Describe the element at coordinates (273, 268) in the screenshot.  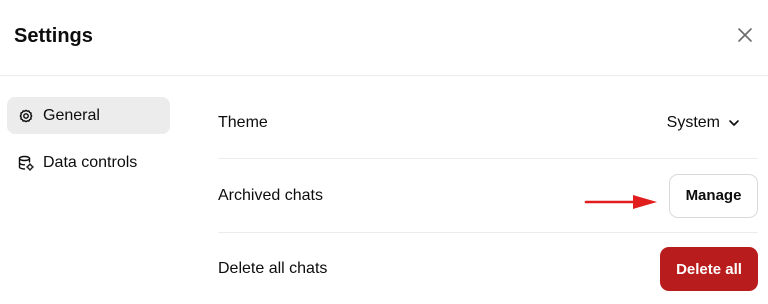
I see `delete-chats-label: Delete all chats` at that location.